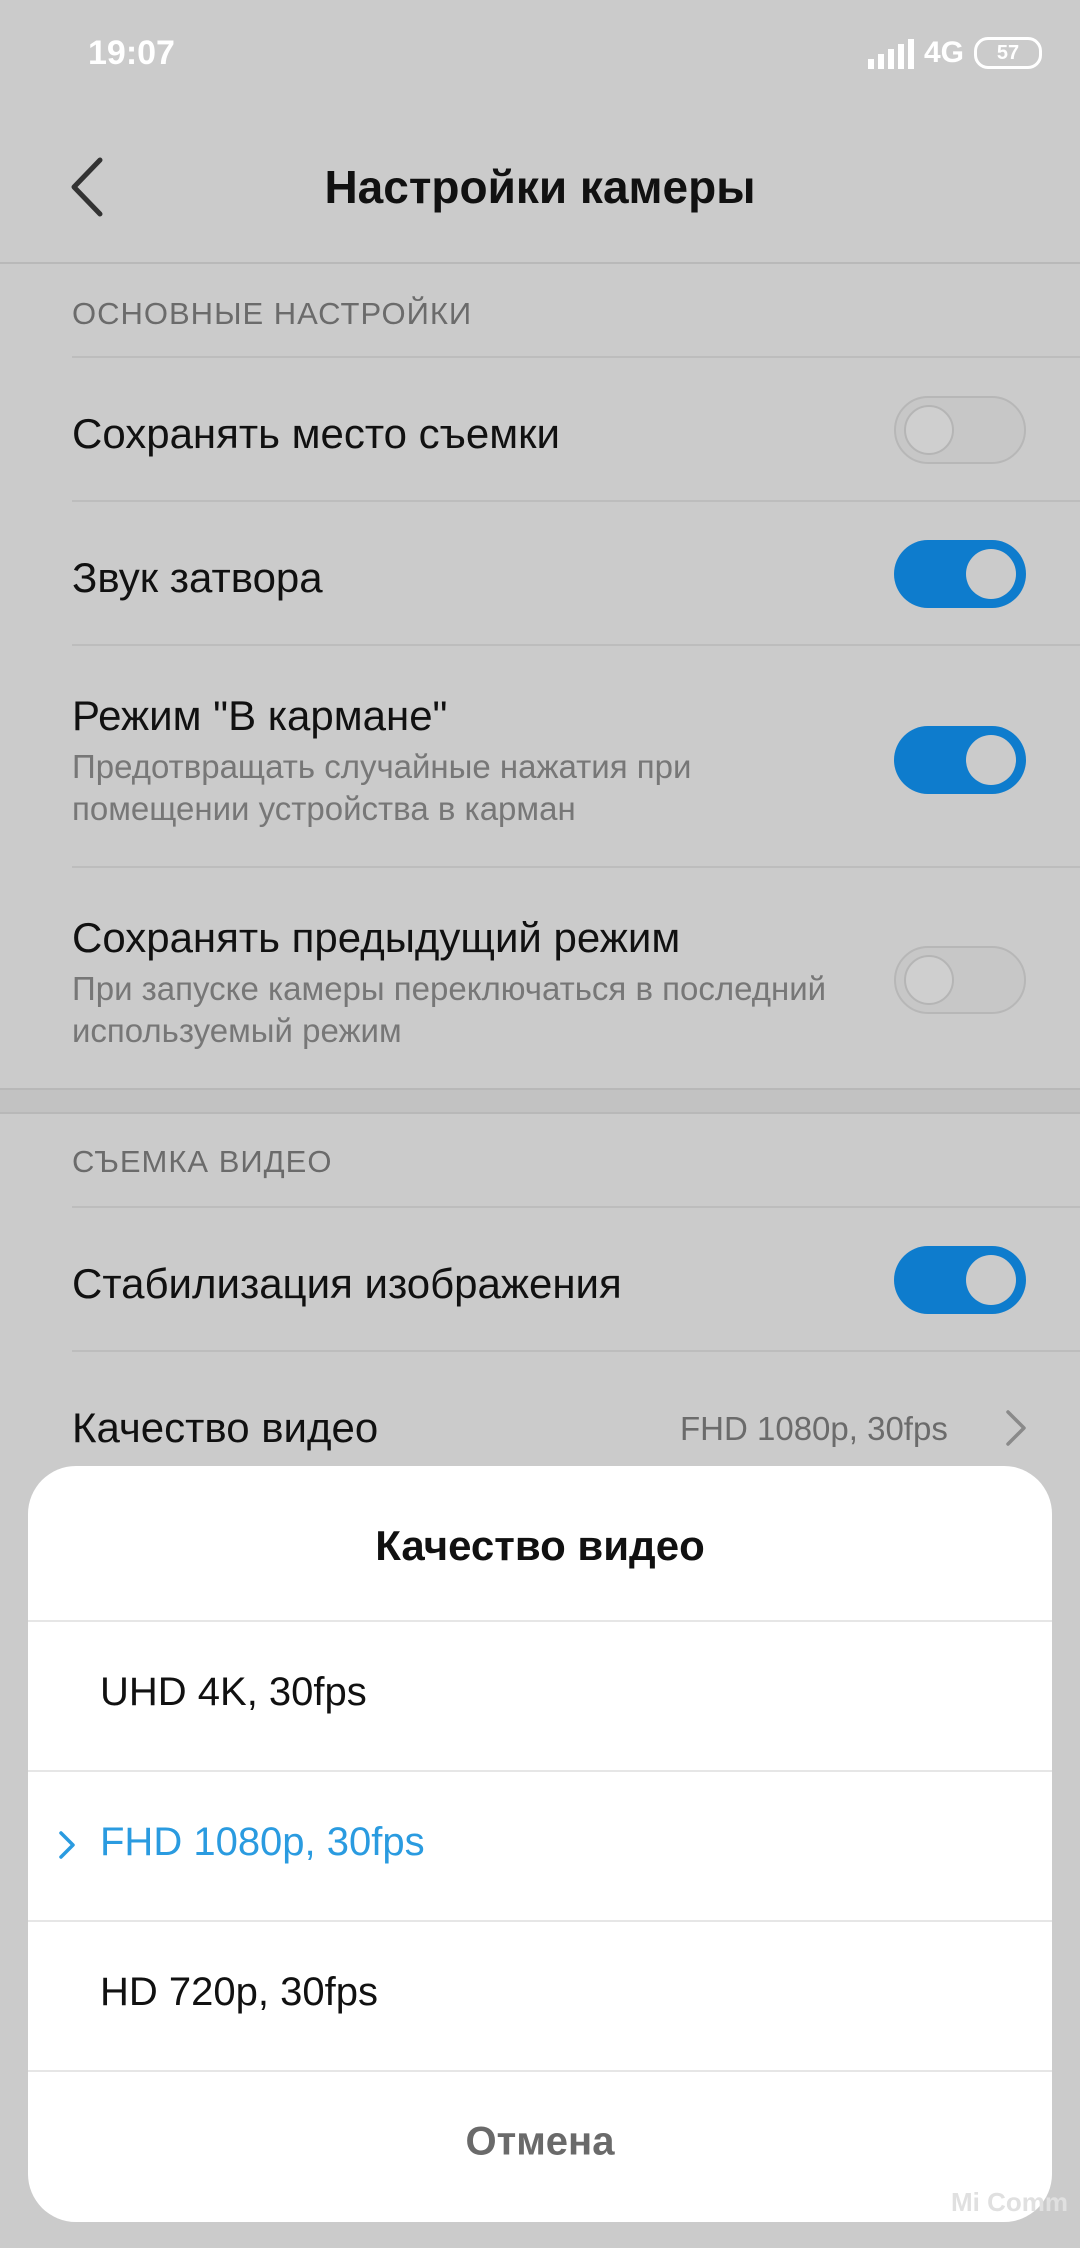  I want to click on section-label-basic: ОСНОВНЫЕ НАСТРОЙКИ, so click(272, 313).